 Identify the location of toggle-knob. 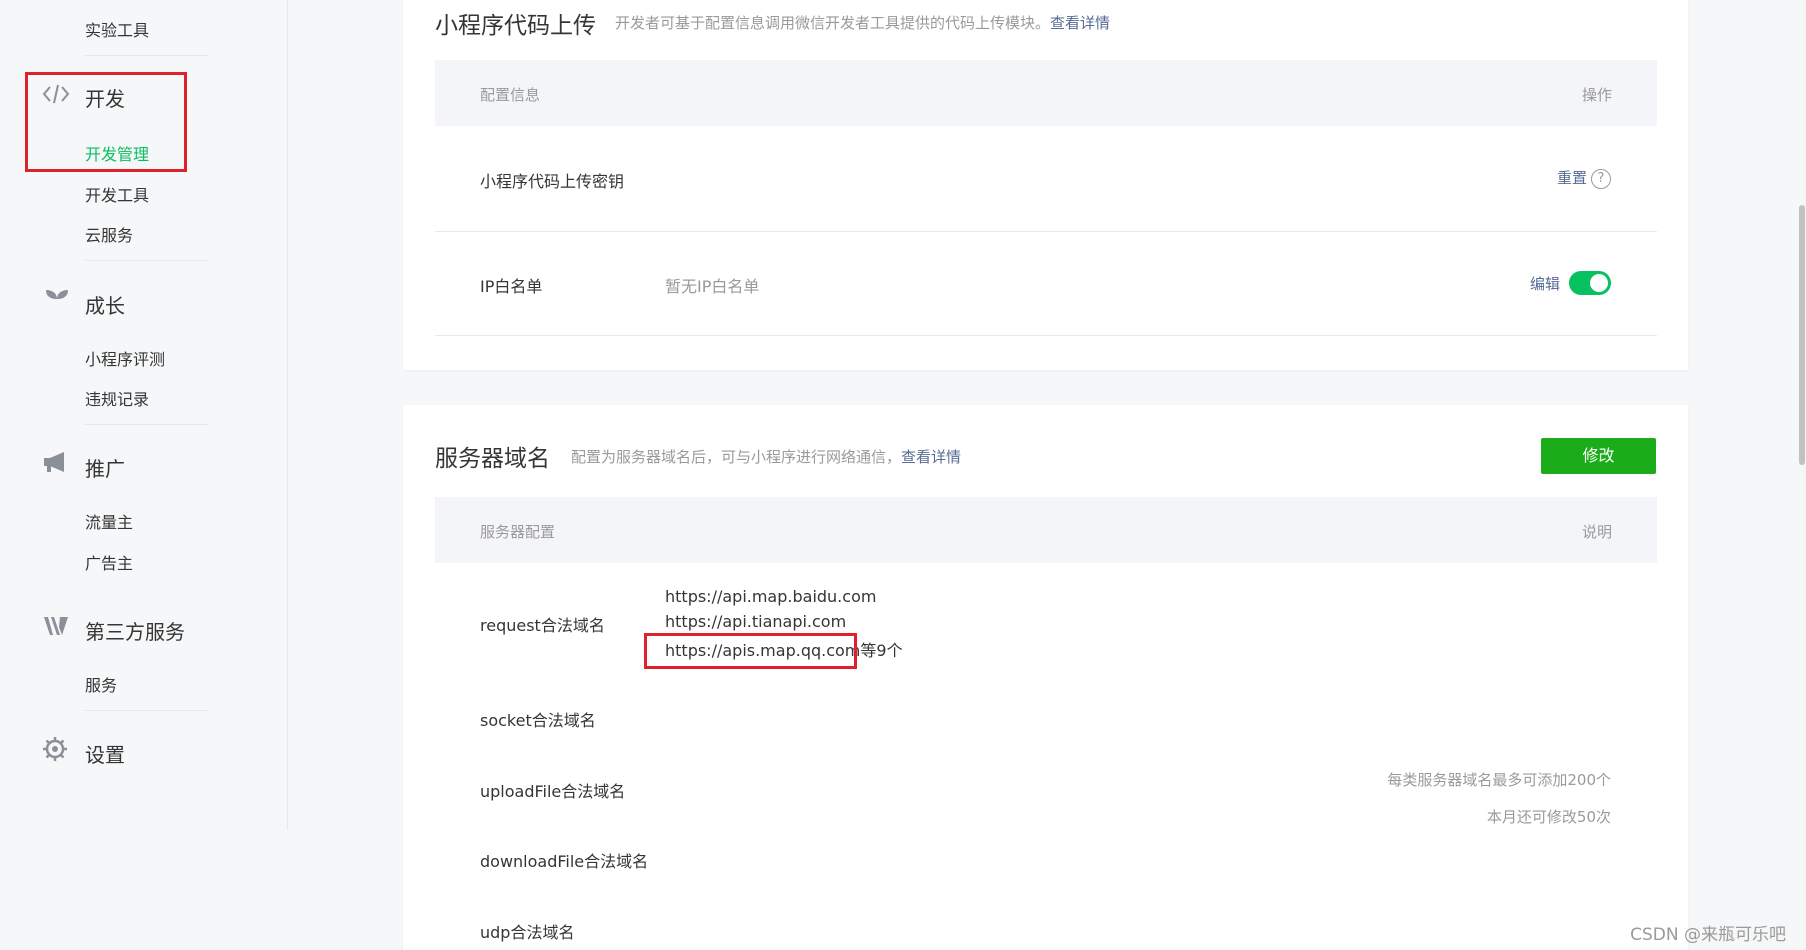
(1599, 283).